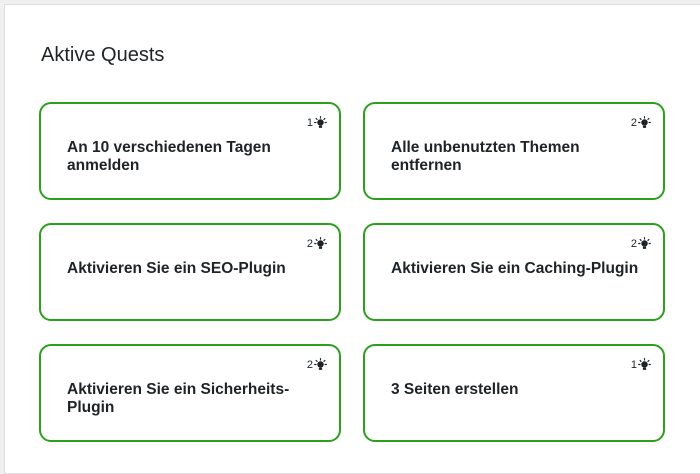  I want to click on quest-label: Aktivieren Sie ein Caching-Plugin, so click(515, 268).